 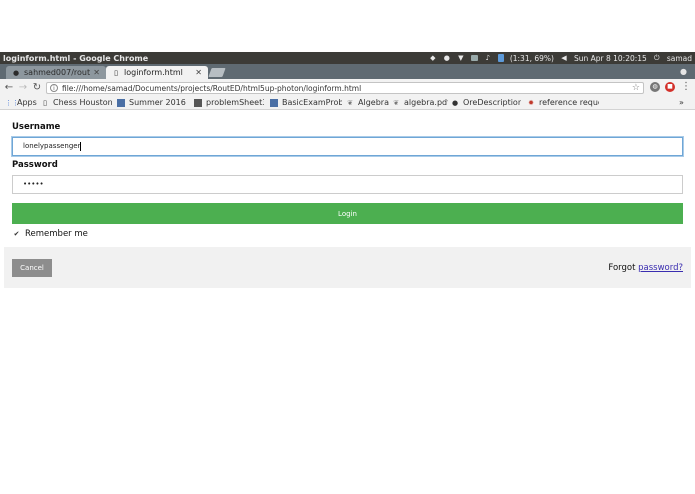 What do you see at coordinates (153, 72) in the screenshot?
I see `tab-label: loginform.html` at bounding box center [153, 72].